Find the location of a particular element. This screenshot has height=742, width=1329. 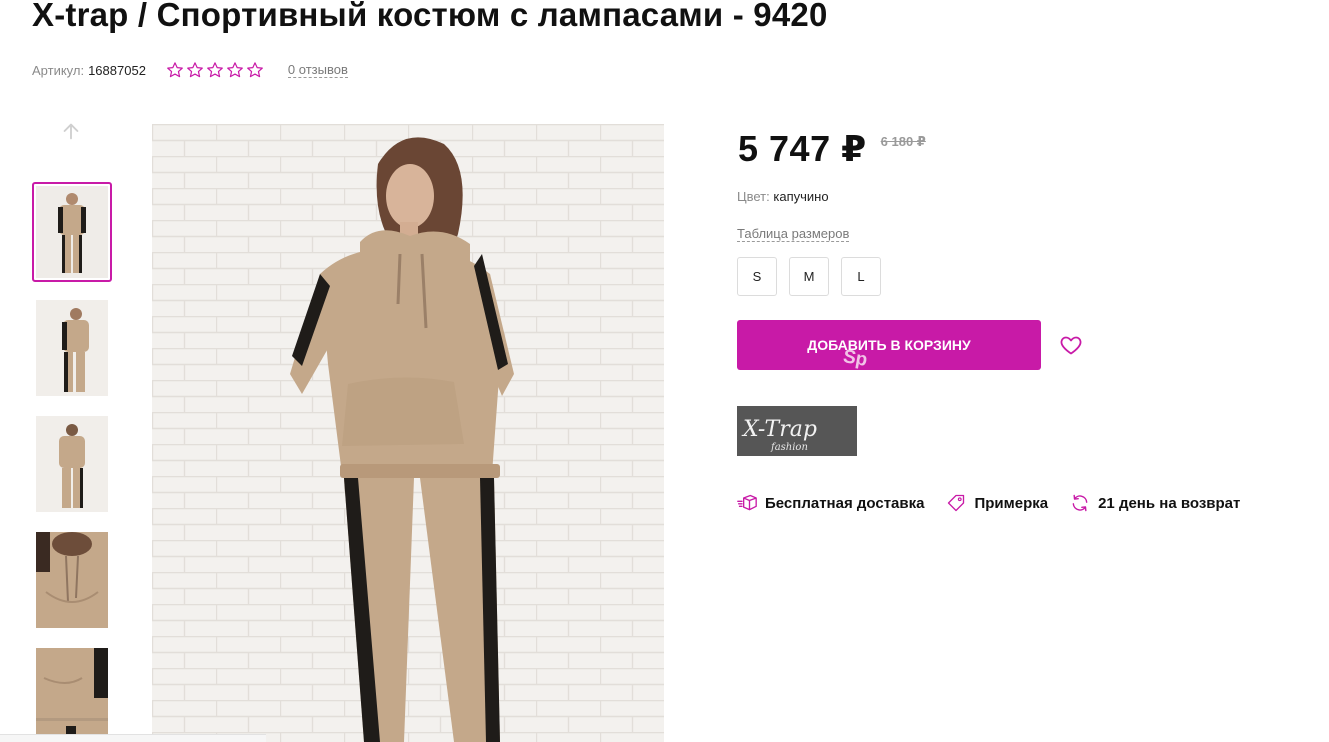

feature-return-label: 21 день на возврат is located at coordinates (1169, 503).